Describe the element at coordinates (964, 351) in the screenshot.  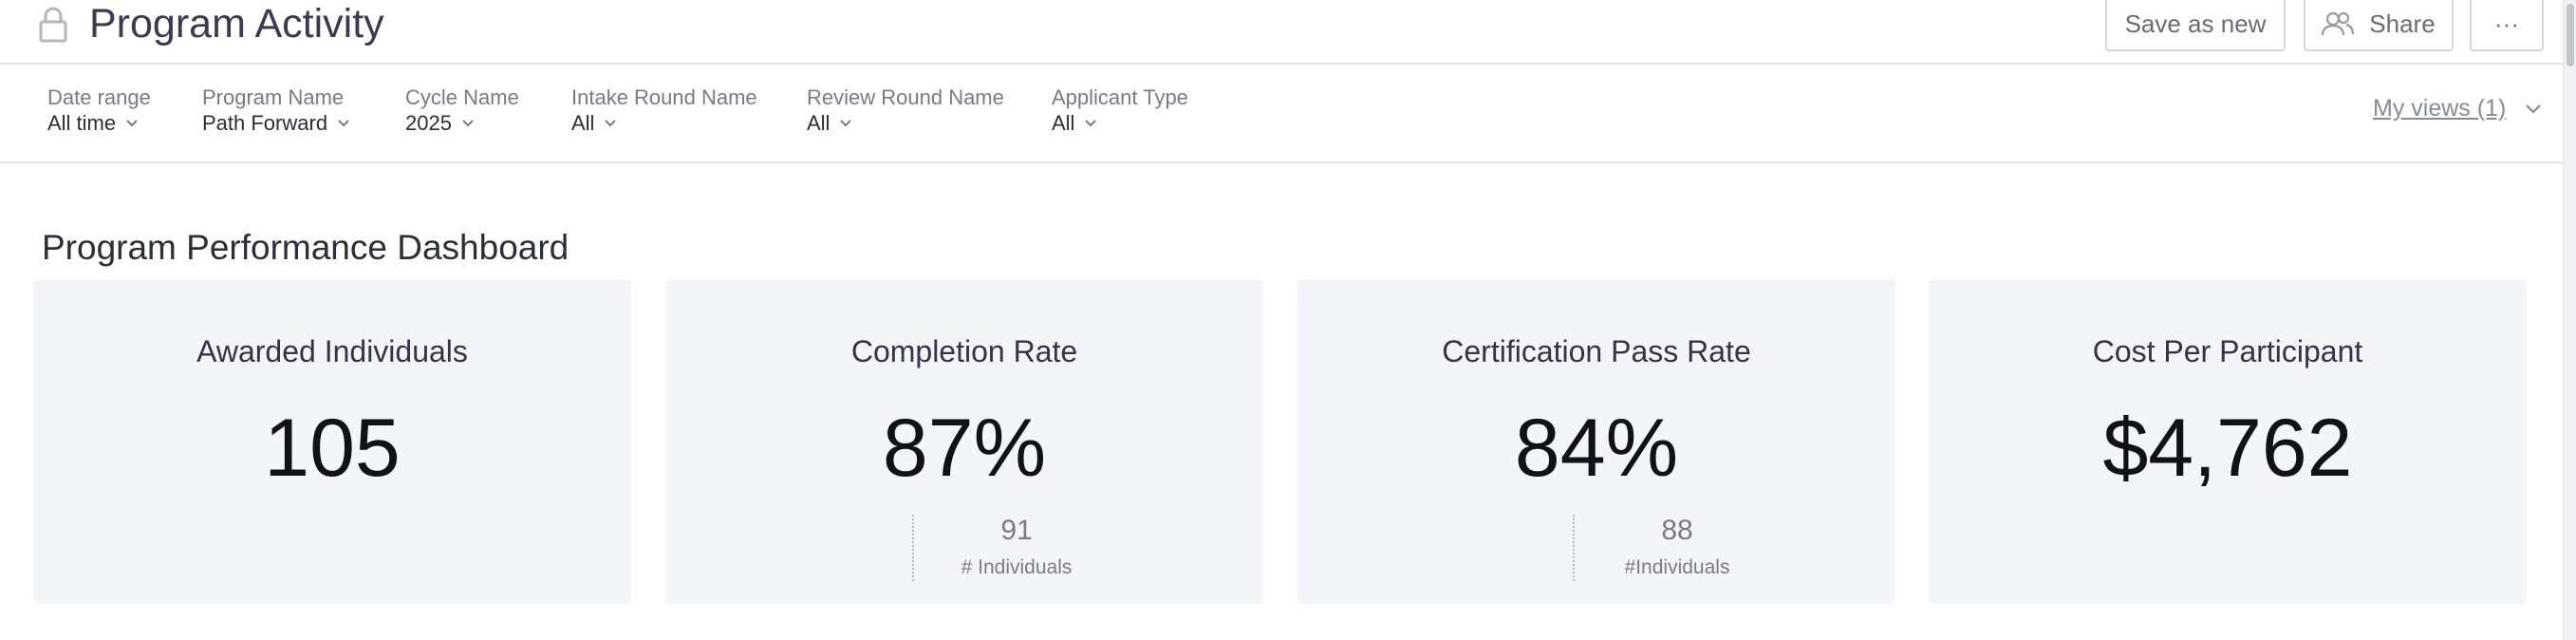
I see `kpi-title: Completion Rate` at that location.